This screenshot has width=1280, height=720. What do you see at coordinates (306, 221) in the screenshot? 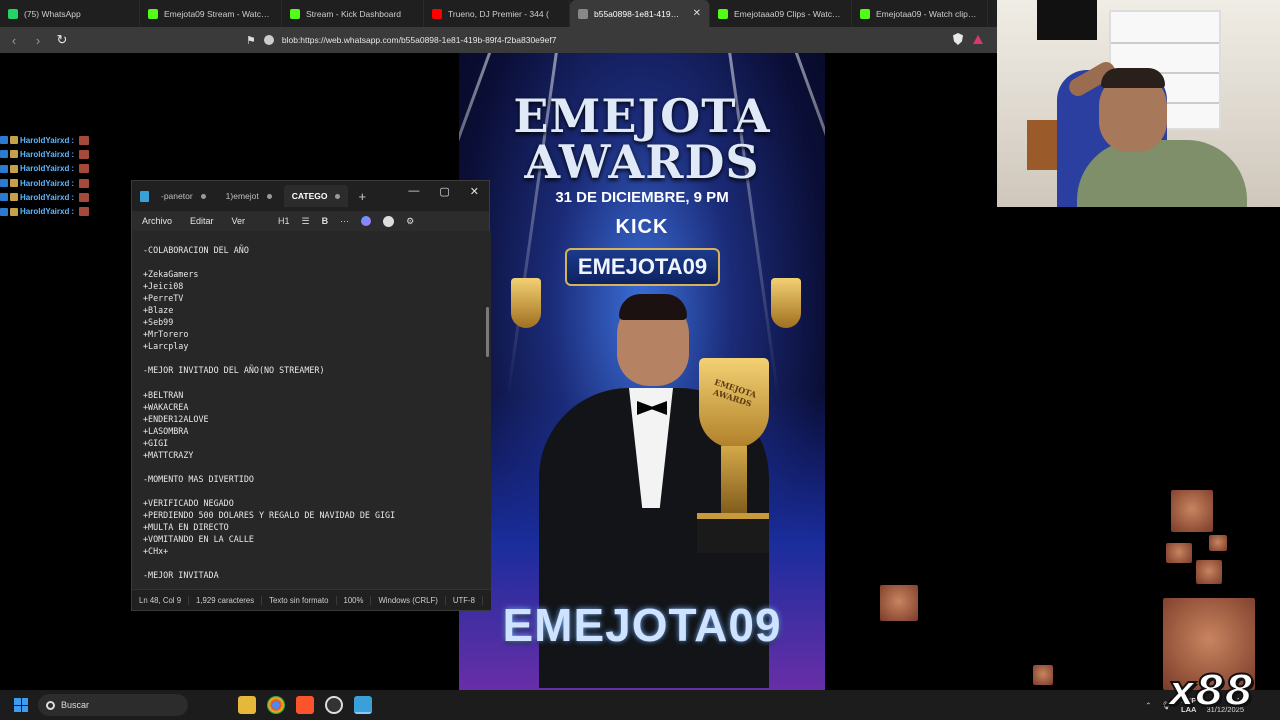
I see `list-icon: ☰` at bounding box center [306, 221].